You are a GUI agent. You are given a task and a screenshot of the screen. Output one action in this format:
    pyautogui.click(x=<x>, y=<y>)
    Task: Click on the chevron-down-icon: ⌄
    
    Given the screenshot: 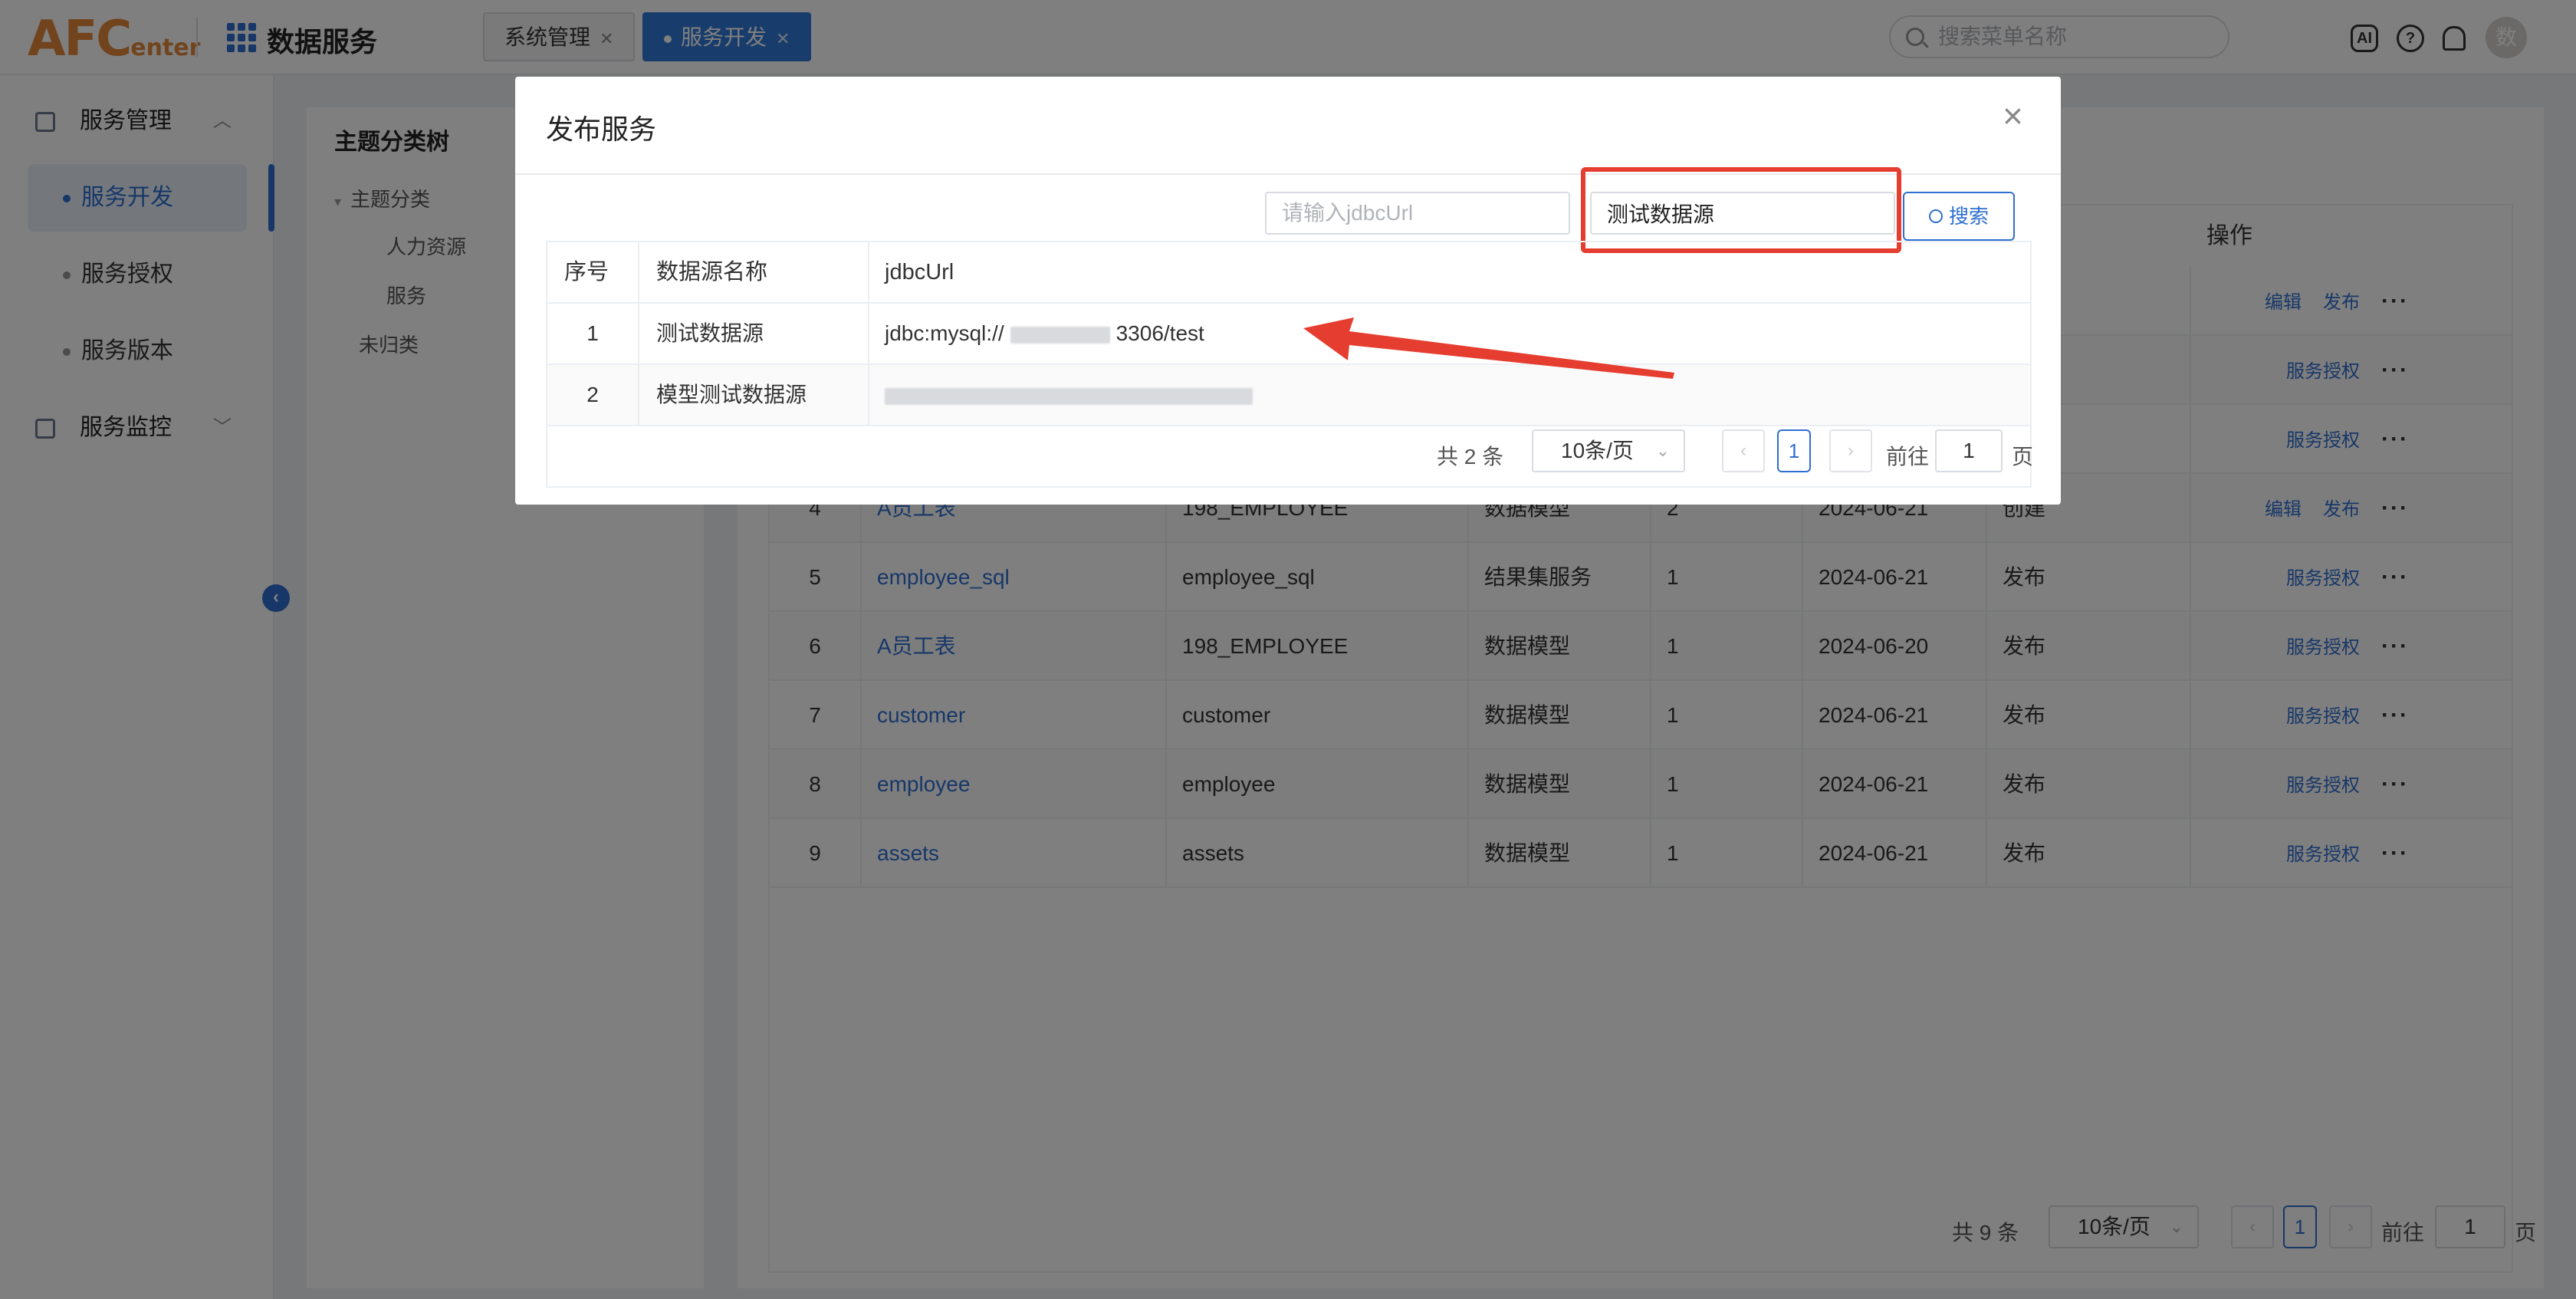 What is the action you would take?
    pyautogui.click(x=1663, y=450)
    